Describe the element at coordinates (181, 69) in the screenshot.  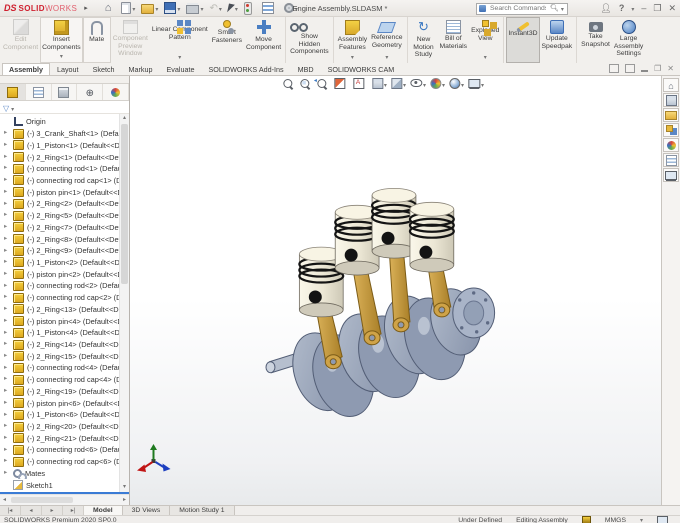
I see `command-tab-evaluate: Evaluate` at that location.